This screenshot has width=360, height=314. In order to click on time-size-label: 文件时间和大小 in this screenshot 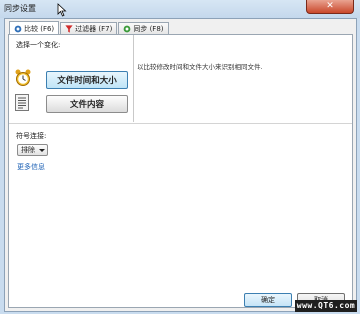, I will do `click(87, 81)`.